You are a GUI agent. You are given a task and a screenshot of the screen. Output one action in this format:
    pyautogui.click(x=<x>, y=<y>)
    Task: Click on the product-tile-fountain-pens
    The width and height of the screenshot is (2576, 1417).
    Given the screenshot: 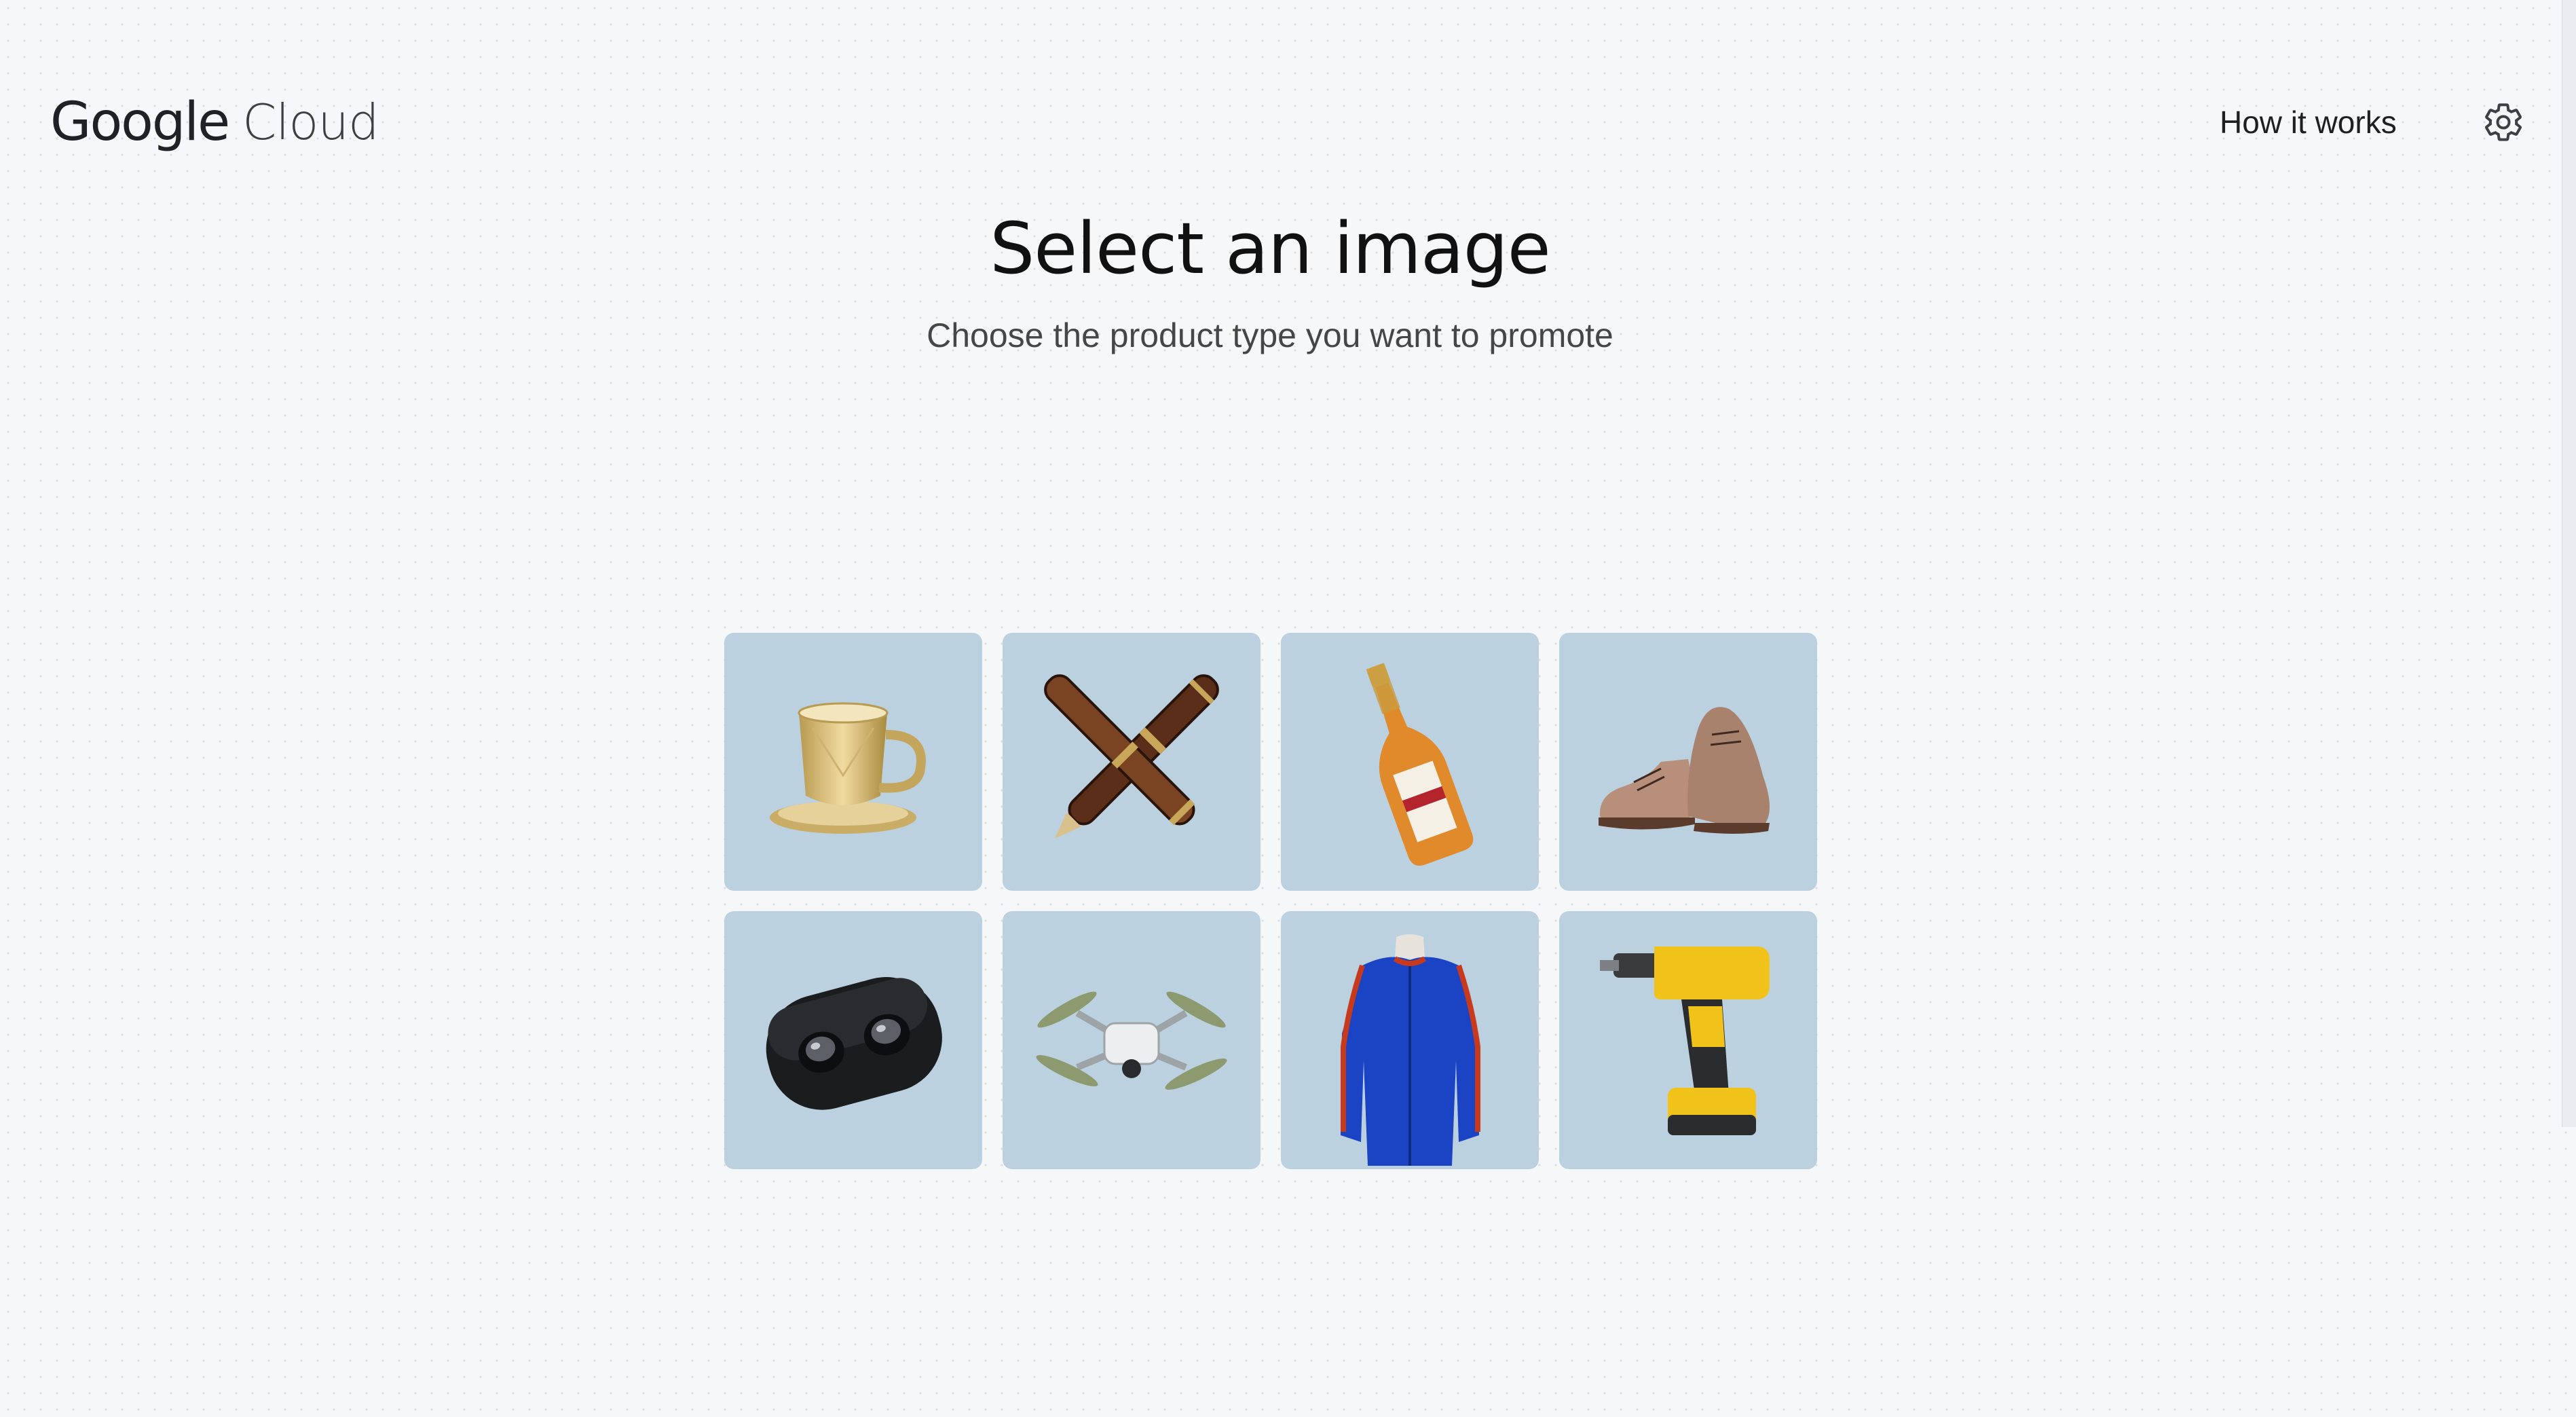 What is the action you would take?
    pyautogui.click(x=1132, y=762)
    